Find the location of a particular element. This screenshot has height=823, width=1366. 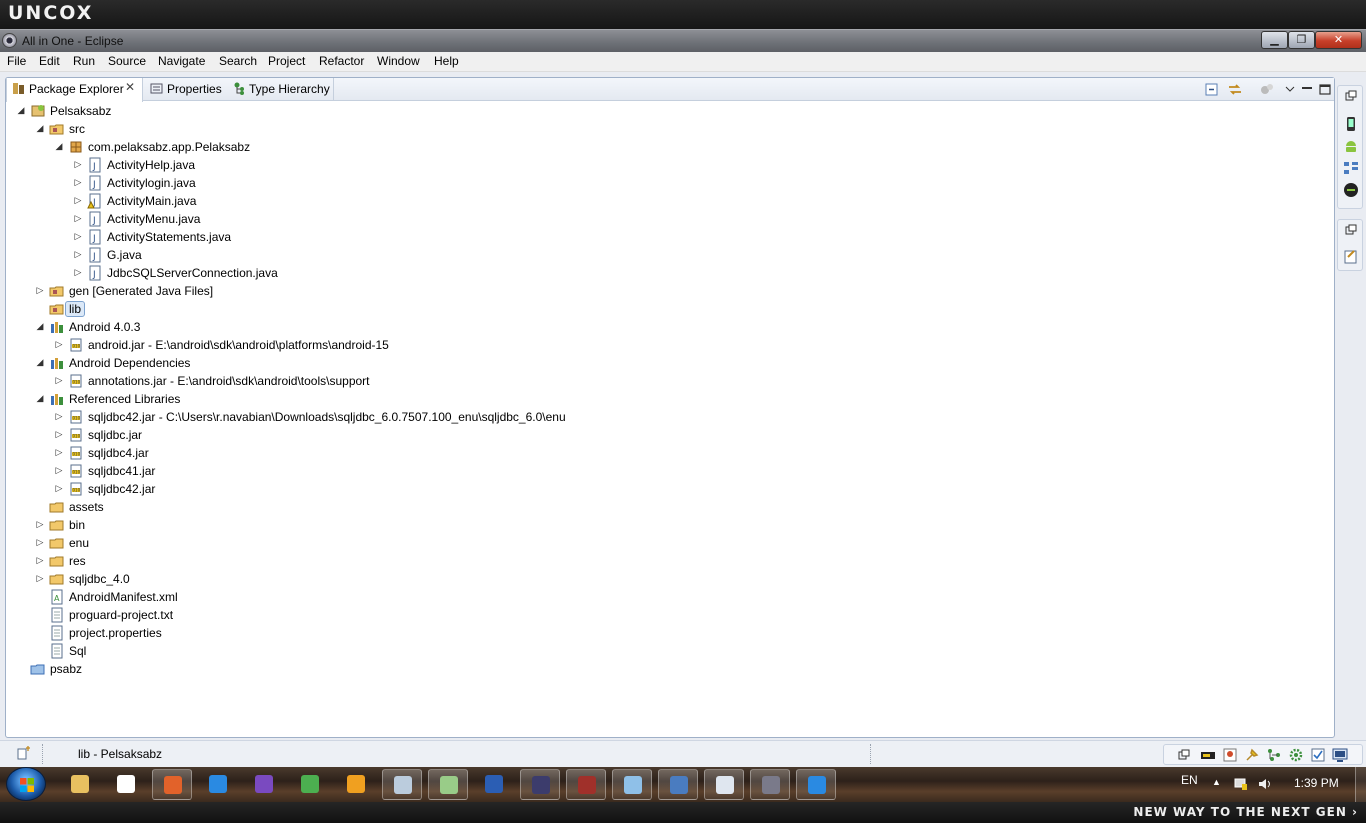

tree-item: ▷ J ActivityMain.java is located at coordinates (573, 201).